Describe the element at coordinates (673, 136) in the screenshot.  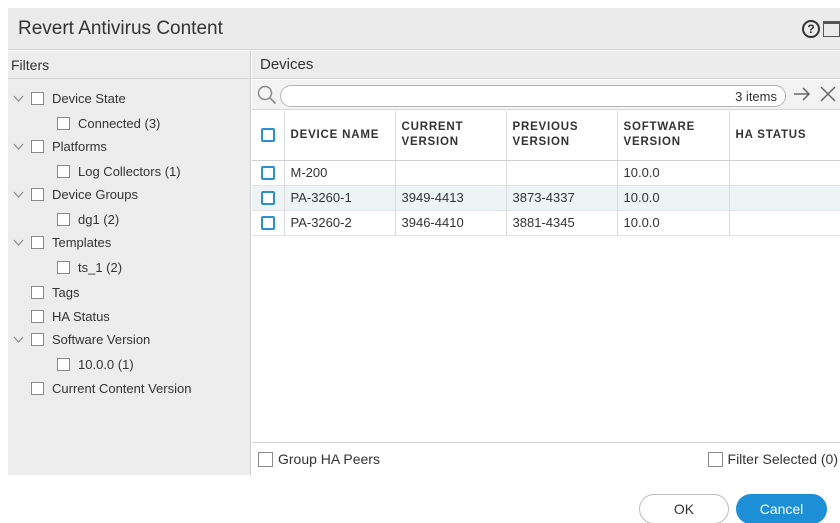
I see `column-header-software-version: SOFTWARE VERSION` at that location.